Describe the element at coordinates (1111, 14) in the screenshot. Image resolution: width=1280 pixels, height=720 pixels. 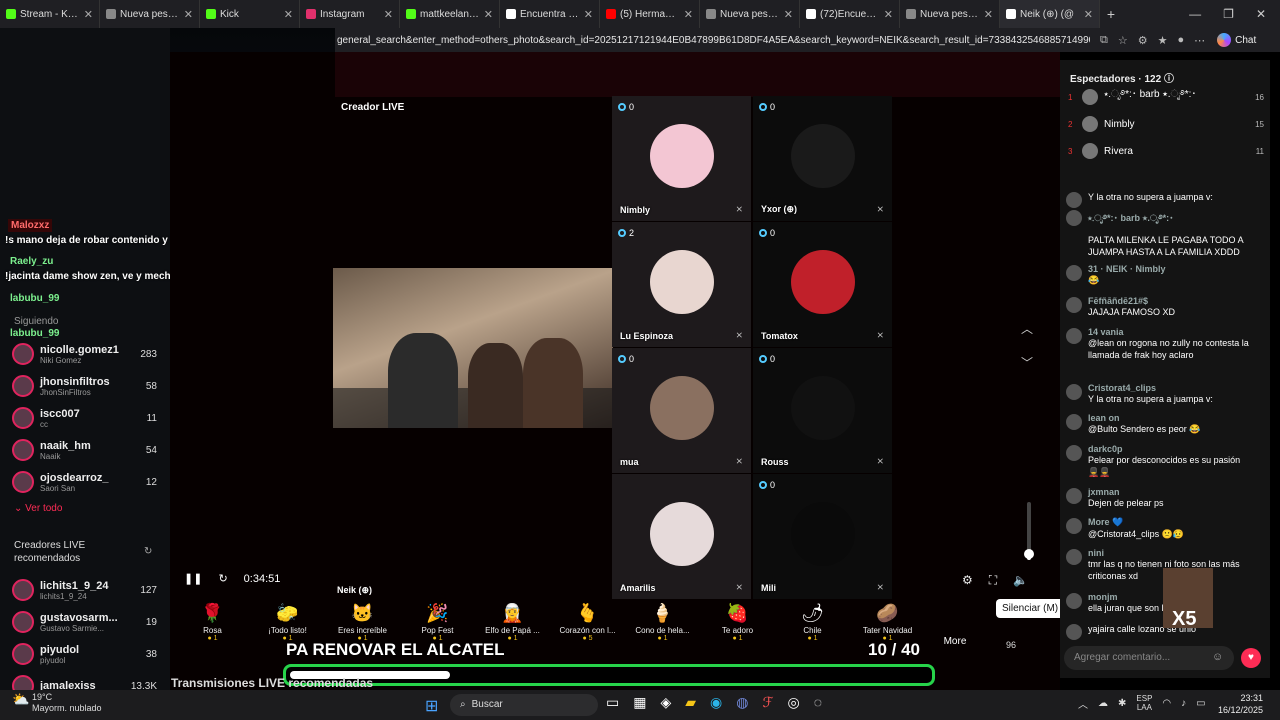
I see `new-tab-button: +` at that location.